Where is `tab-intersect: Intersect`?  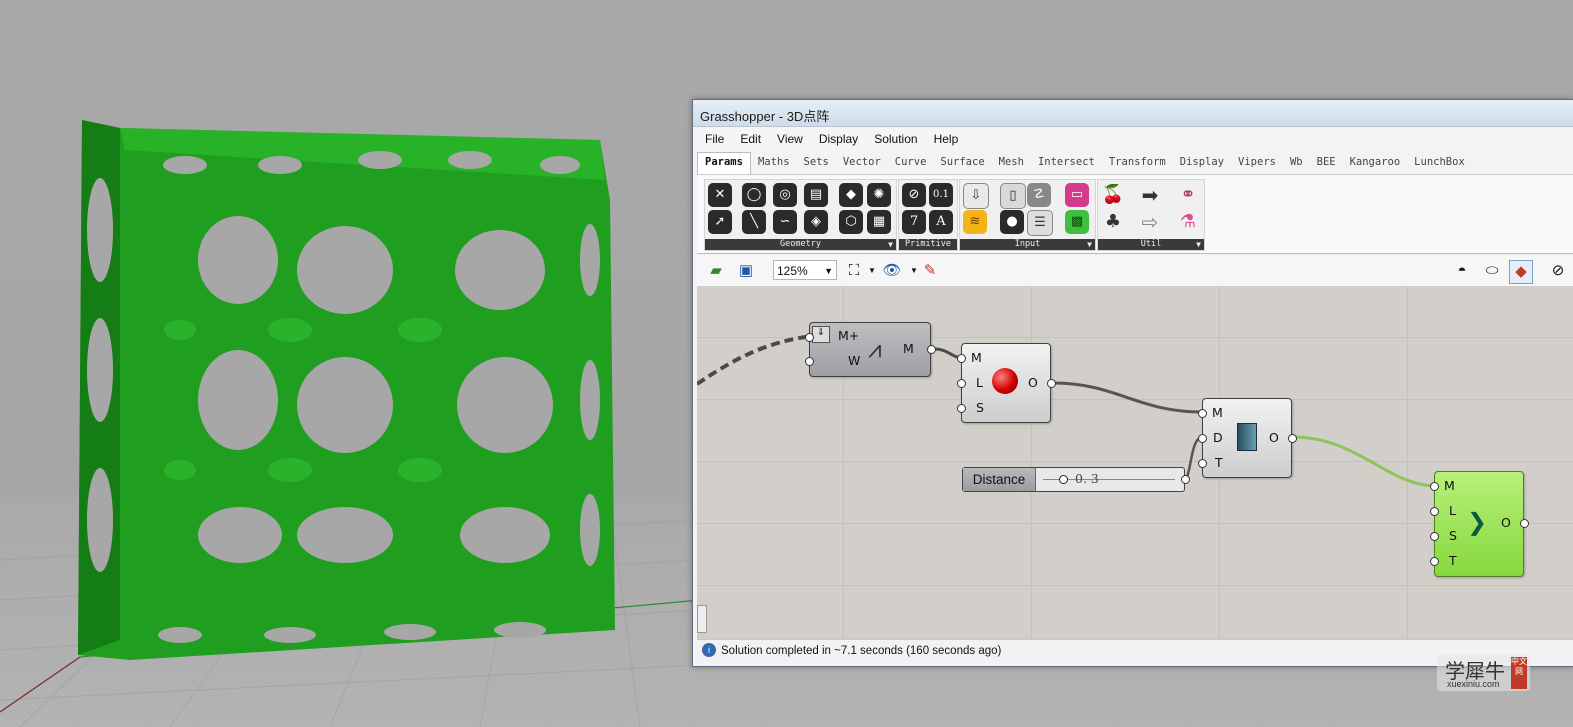 tab-intersect: Intersect is located at coordinates (1066, 164).